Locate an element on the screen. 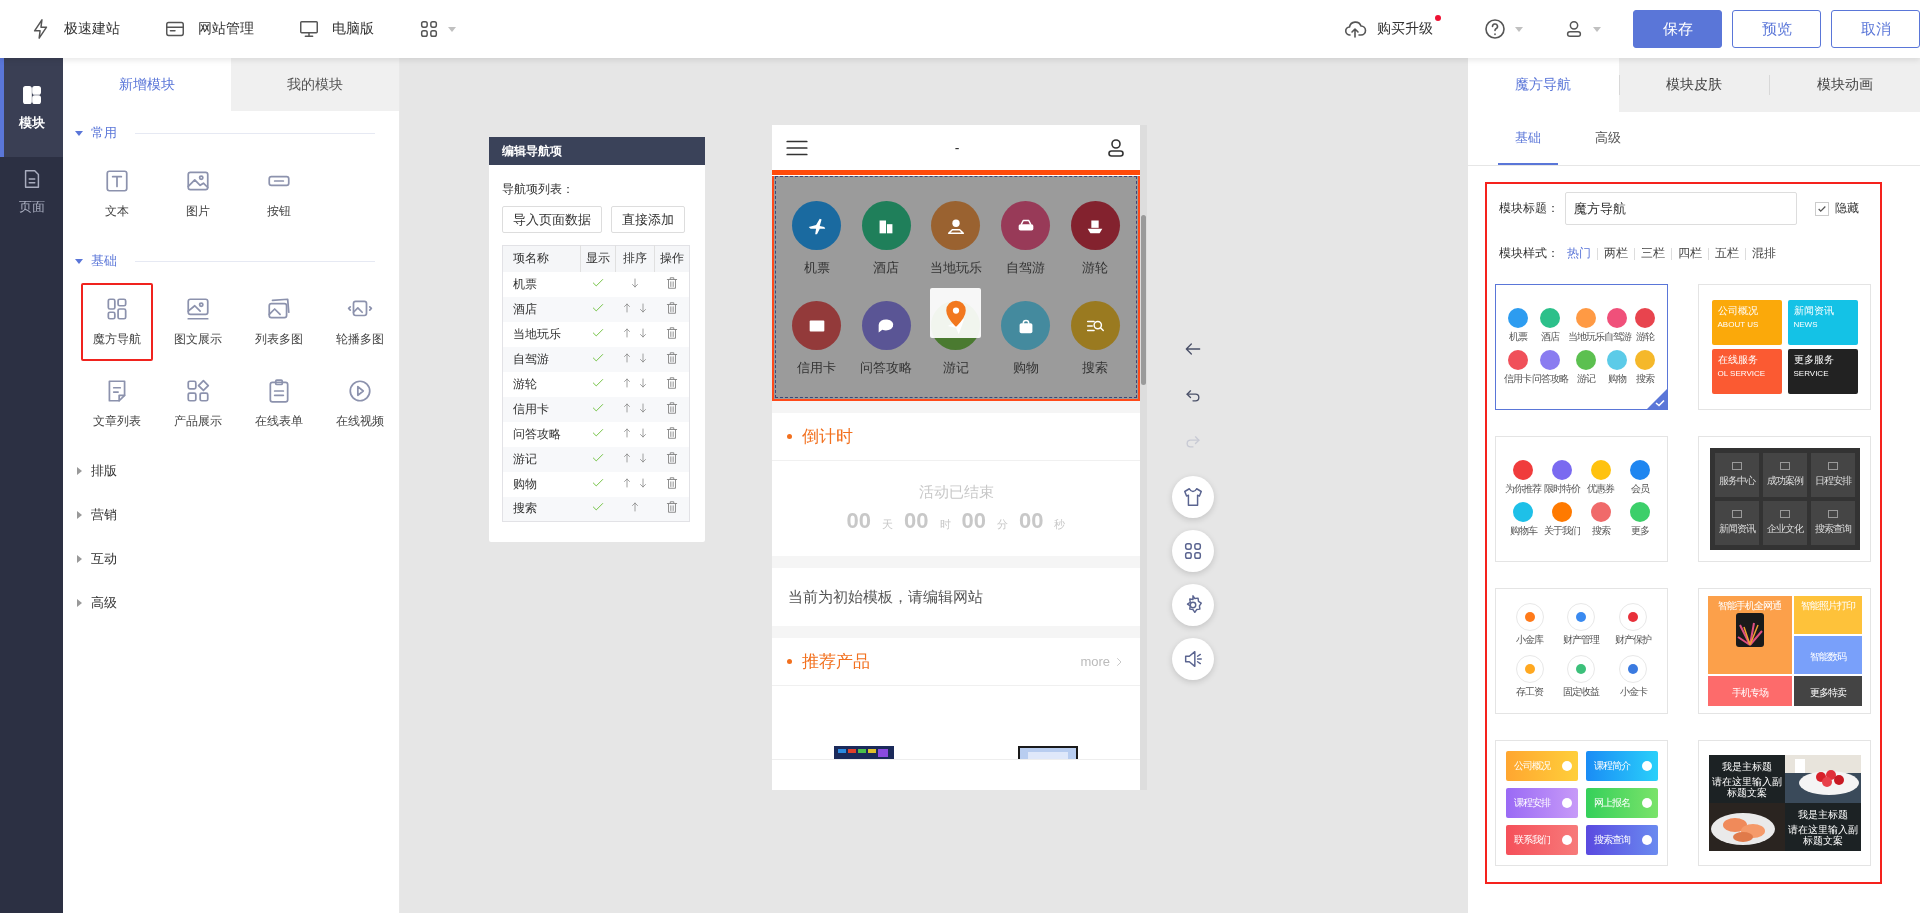 This screenshot has width=1920, height=913. module-item: 按钮 is located at coordinates (279, 194).